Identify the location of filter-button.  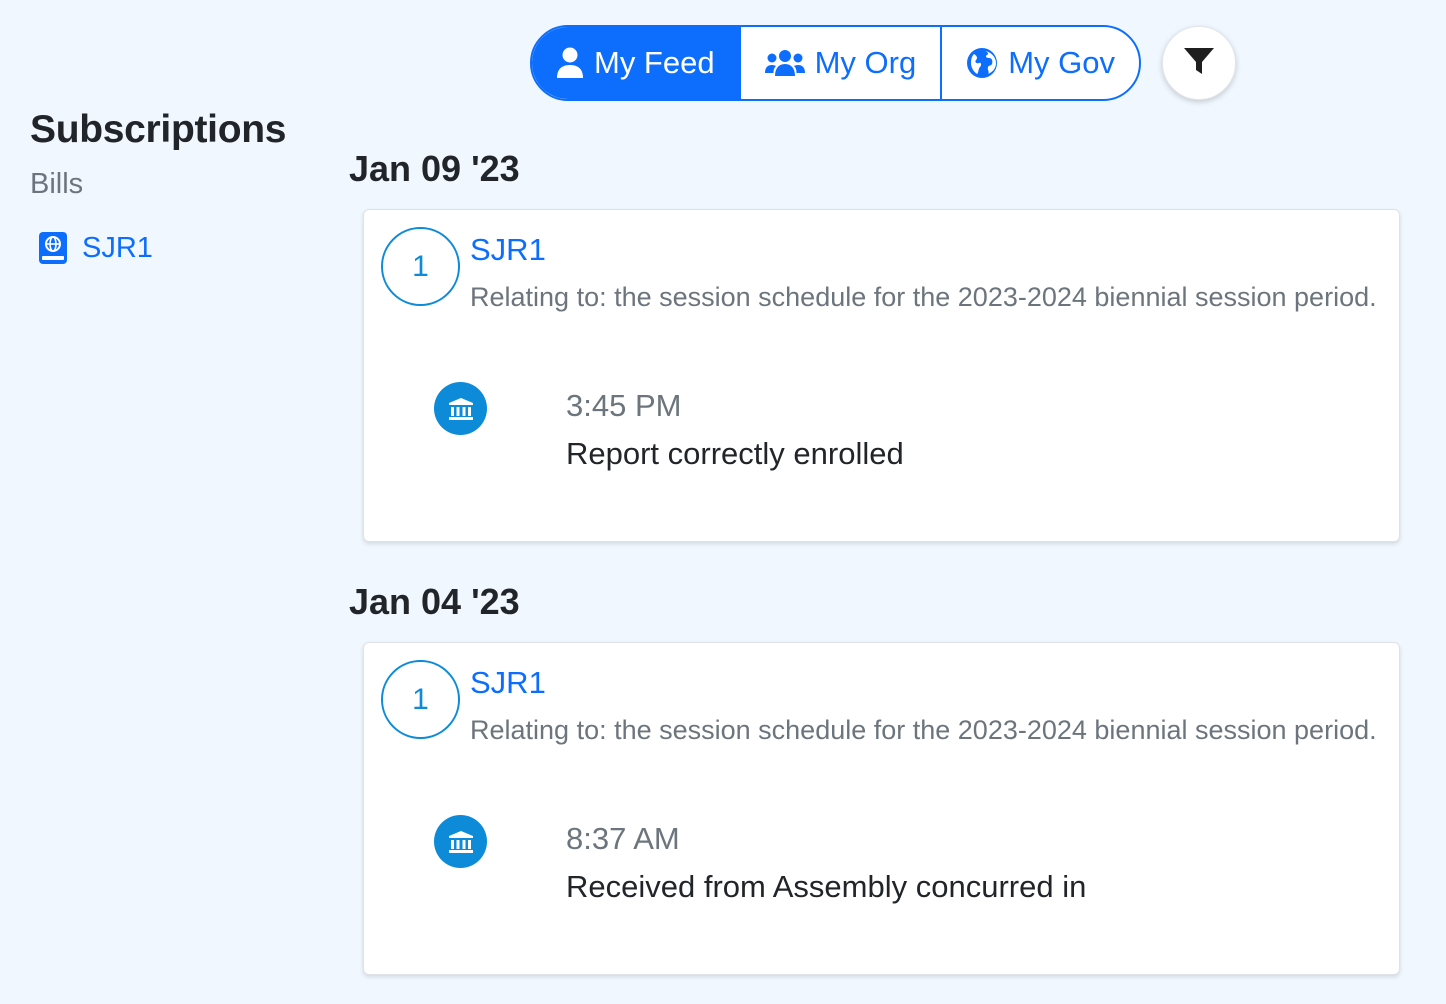
(1199, 63).